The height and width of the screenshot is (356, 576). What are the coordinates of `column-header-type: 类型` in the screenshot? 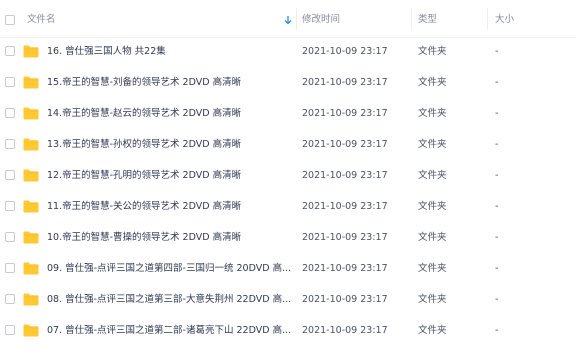 It's located at (427, 20).